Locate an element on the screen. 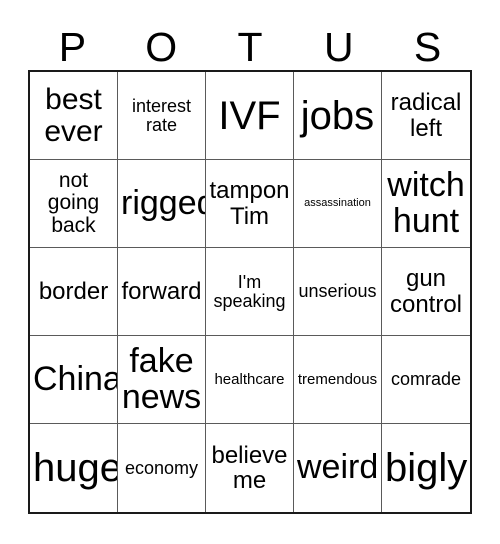  bingo-square: witch hunt is located at coordinates (426, 204).